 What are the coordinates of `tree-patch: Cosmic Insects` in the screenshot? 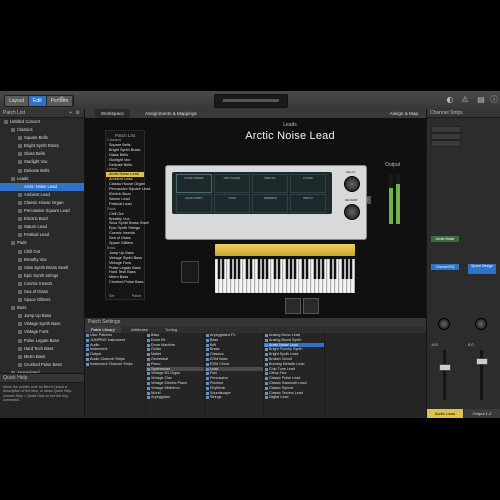 It's located at (42, 284).